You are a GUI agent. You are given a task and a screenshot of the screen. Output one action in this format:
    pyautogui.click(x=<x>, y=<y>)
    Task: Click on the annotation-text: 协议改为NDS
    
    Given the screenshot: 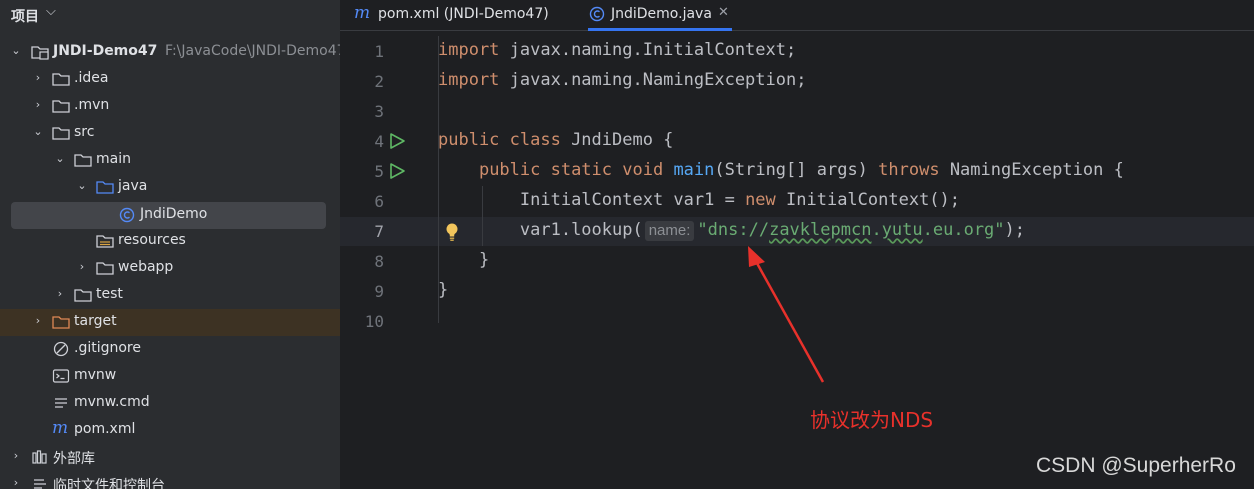 What is the action you would take?
    pyautogui.click(x=872, y=420)
    